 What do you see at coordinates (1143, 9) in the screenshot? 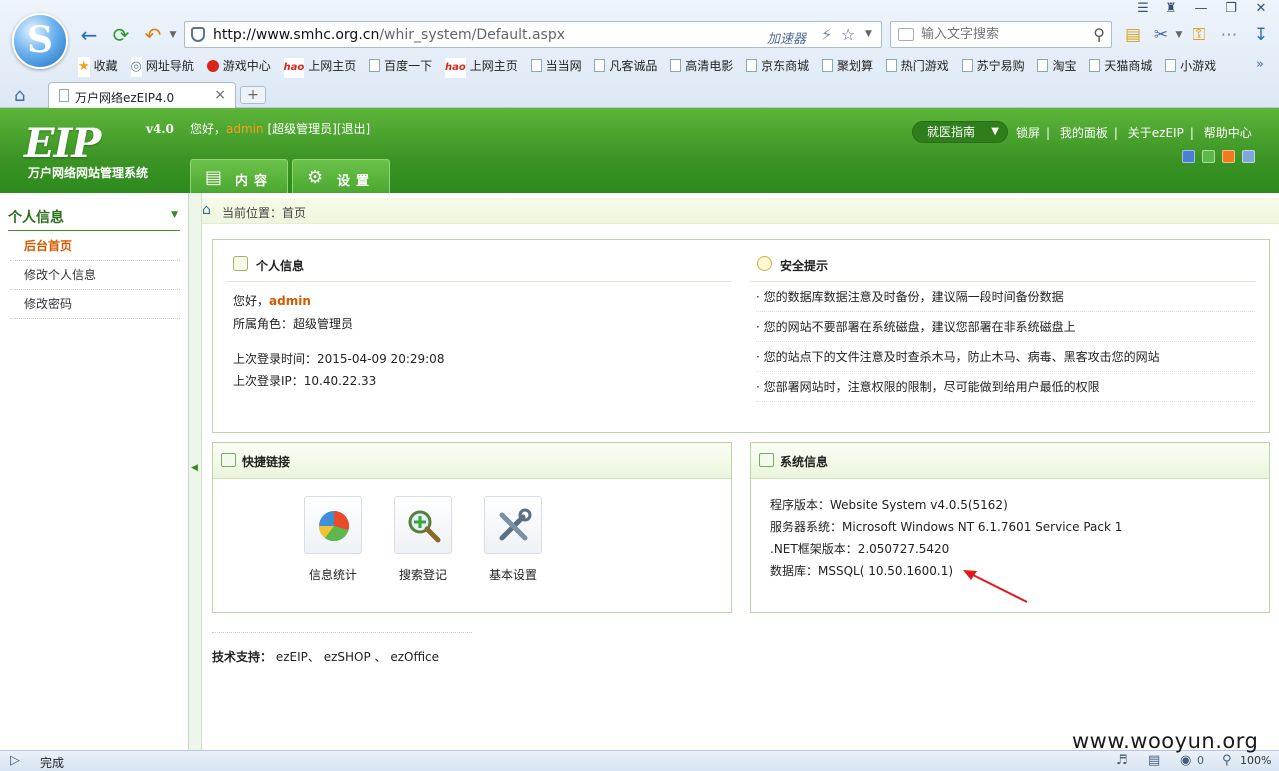
I see `menu-icon: ☰` at bounding box center [1143, 9].